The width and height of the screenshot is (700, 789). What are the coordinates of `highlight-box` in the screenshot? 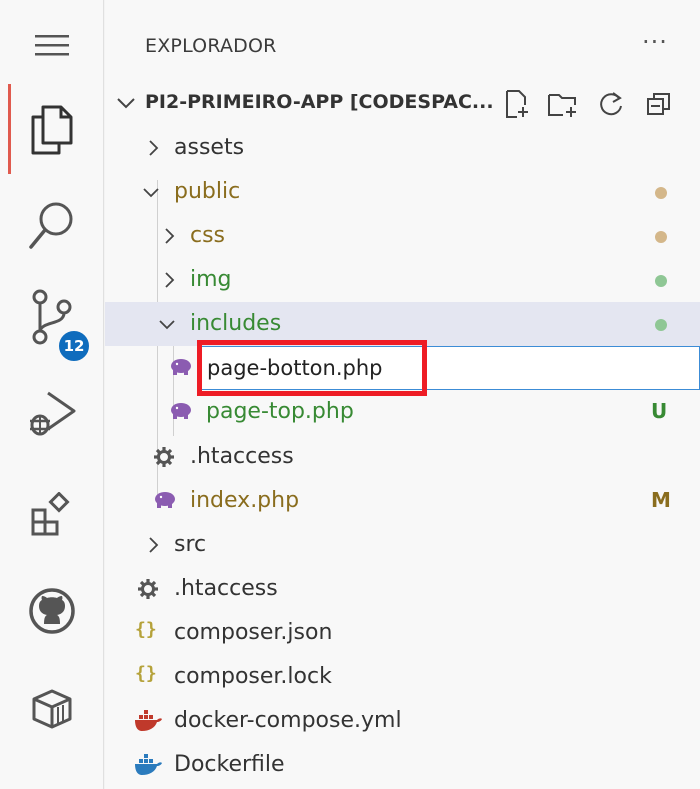 It's located at (312, 368).